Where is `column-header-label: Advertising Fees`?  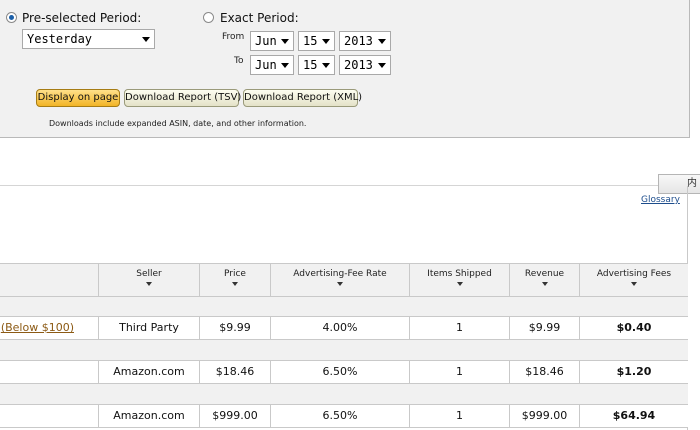
column-header-label: Advertising Fees is located at coordinates (634, 274).